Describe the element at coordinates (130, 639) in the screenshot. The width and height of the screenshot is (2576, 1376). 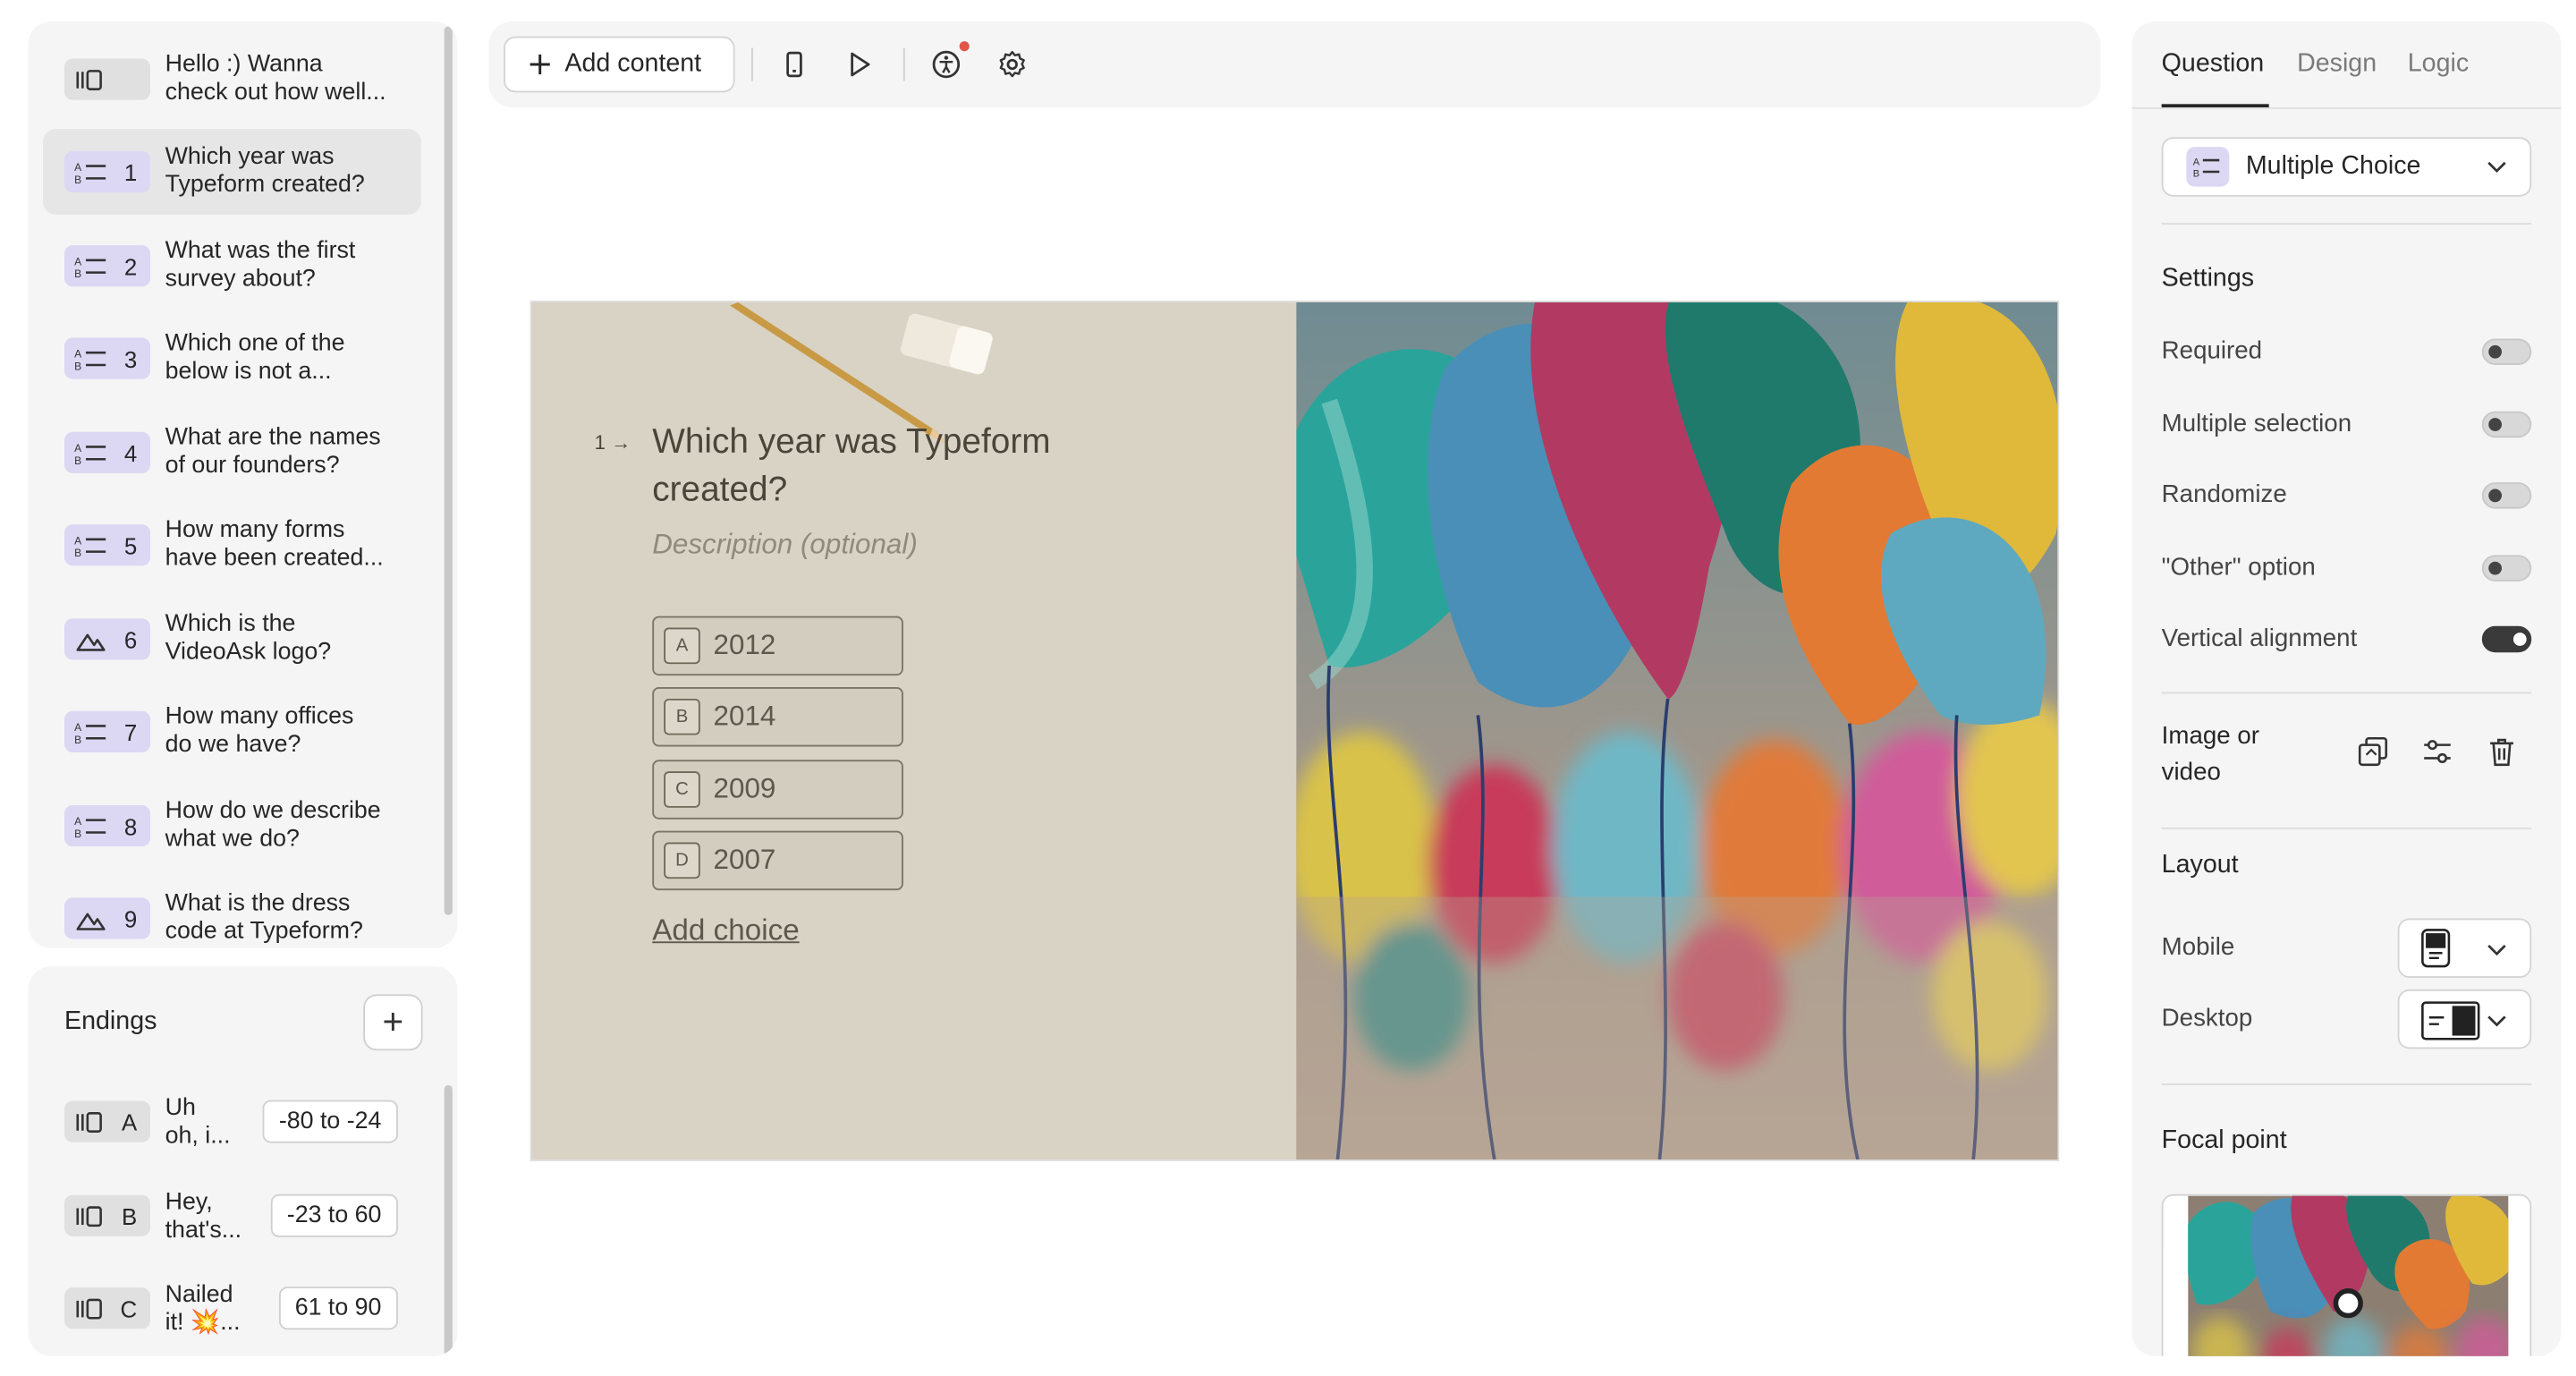
I see `question-number: 6` at that location.